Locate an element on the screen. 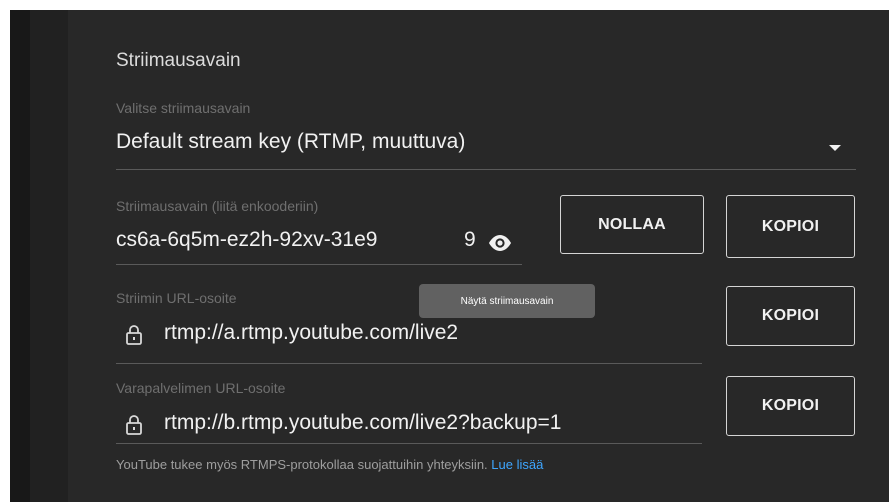  stream-key-underline is located at coordinates (319, 264).